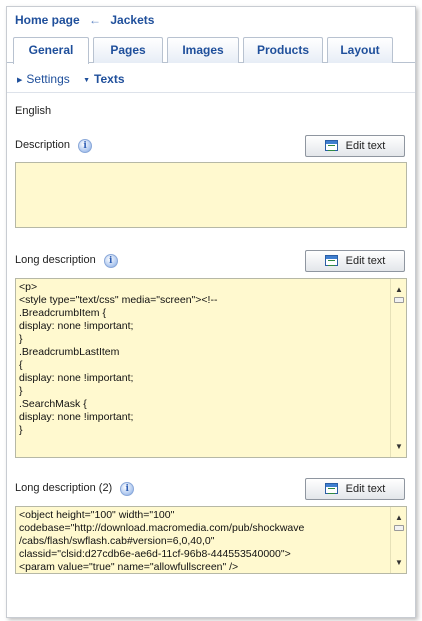  I want to click on description-textarea, so click(211, 195).